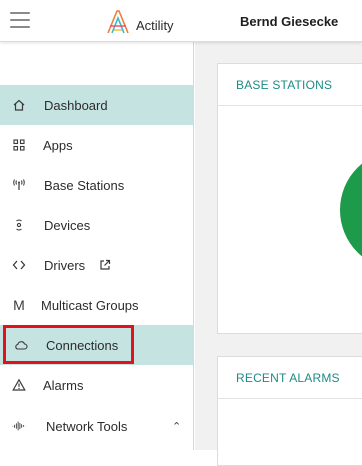  What do you see at coordinates (19, 426) in the screenshot?
I see `signal-wave-icon` at bounding box center [19, 426].